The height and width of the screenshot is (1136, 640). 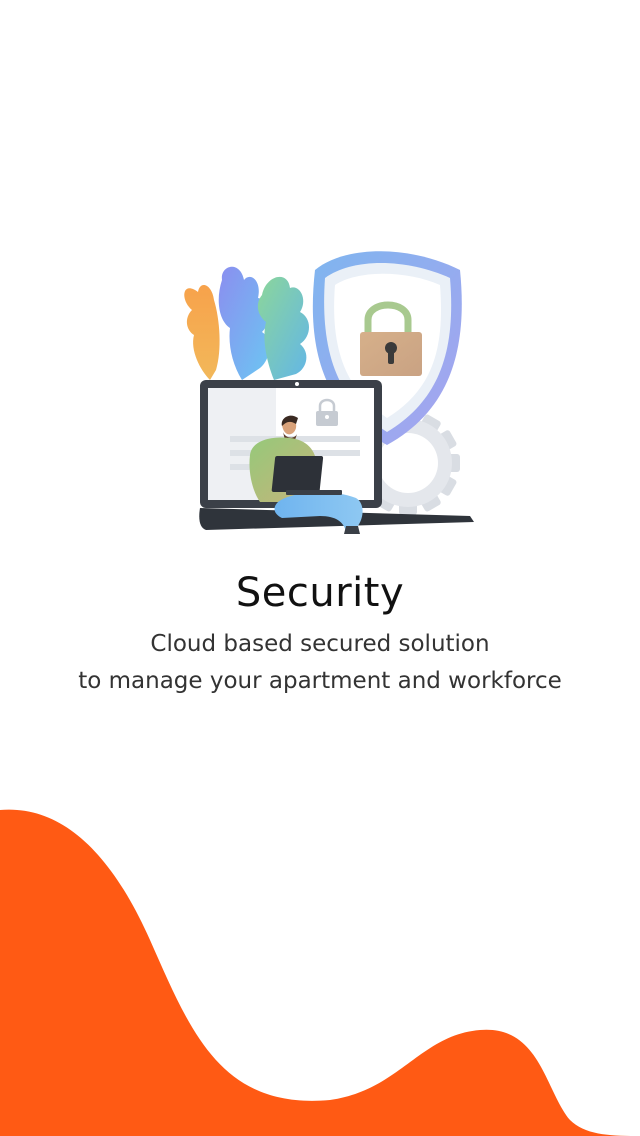 I want to click on subtitle-line-2: to manage your apartment and workforce, so click(x=320, y=681).